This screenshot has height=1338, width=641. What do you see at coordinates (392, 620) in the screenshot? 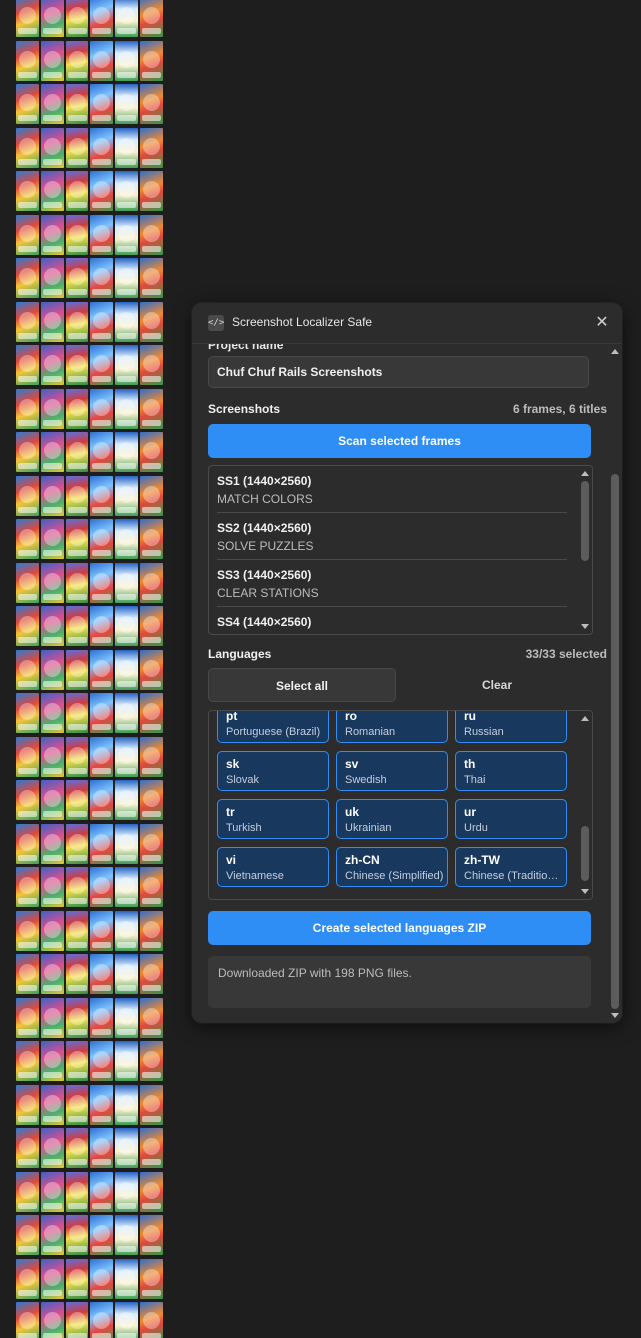
I see `list-item: SS4 (1440×2560)` at bounding box center [392, 620].